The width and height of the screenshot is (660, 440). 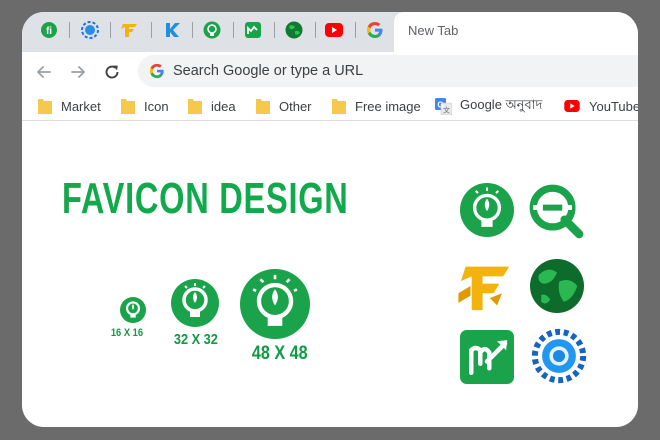 I want to click on google-translate-icon: G 文, so click(x=443, y=106).